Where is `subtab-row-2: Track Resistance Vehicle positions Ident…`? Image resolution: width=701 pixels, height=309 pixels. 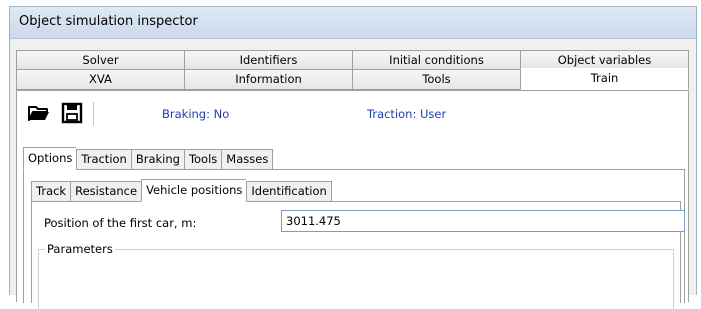 subtab-row-2: Track Resistance Vehicle positions Ident… is located at coordinates (181, 190).